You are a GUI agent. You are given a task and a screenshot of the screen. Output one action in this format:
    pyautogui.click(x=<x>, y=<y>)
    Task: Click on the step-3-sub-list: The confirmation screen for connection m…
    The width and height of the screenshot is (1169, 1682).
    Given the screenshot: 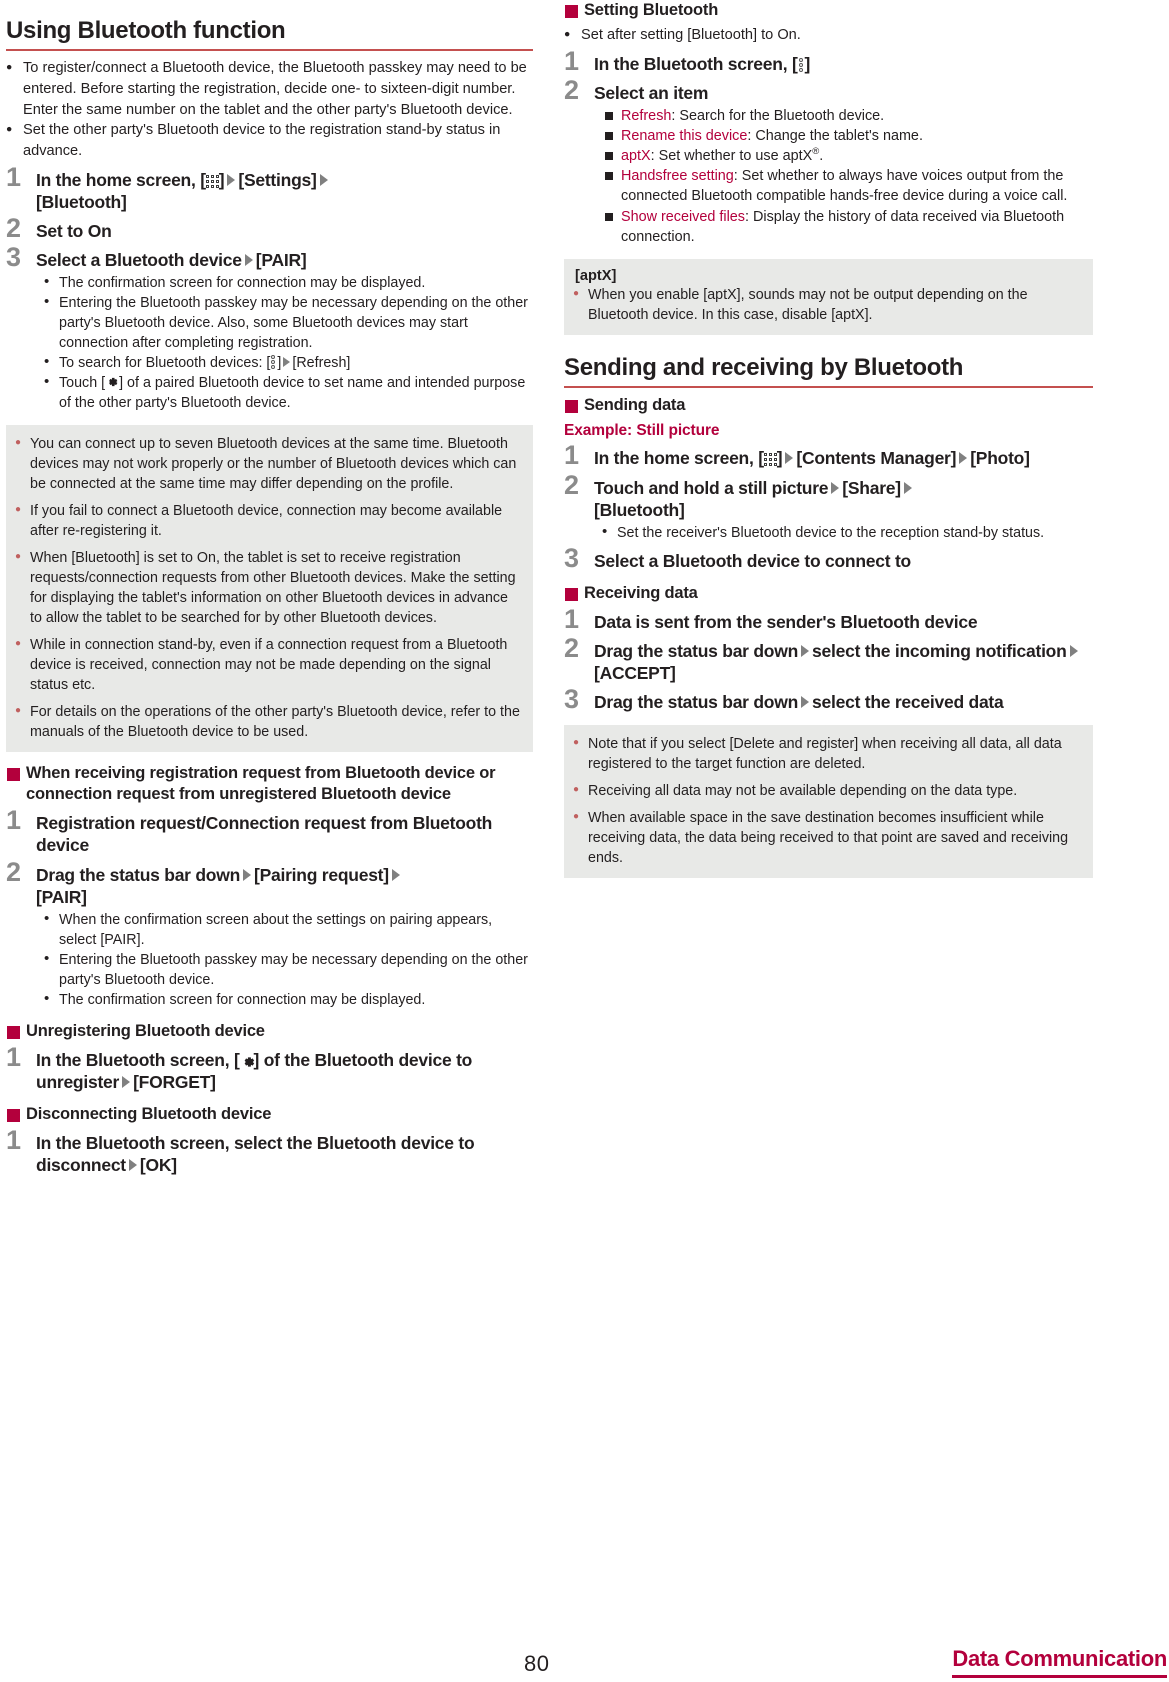 What is the action you would take?
    pyautogui.click(x=284, y=342)
    